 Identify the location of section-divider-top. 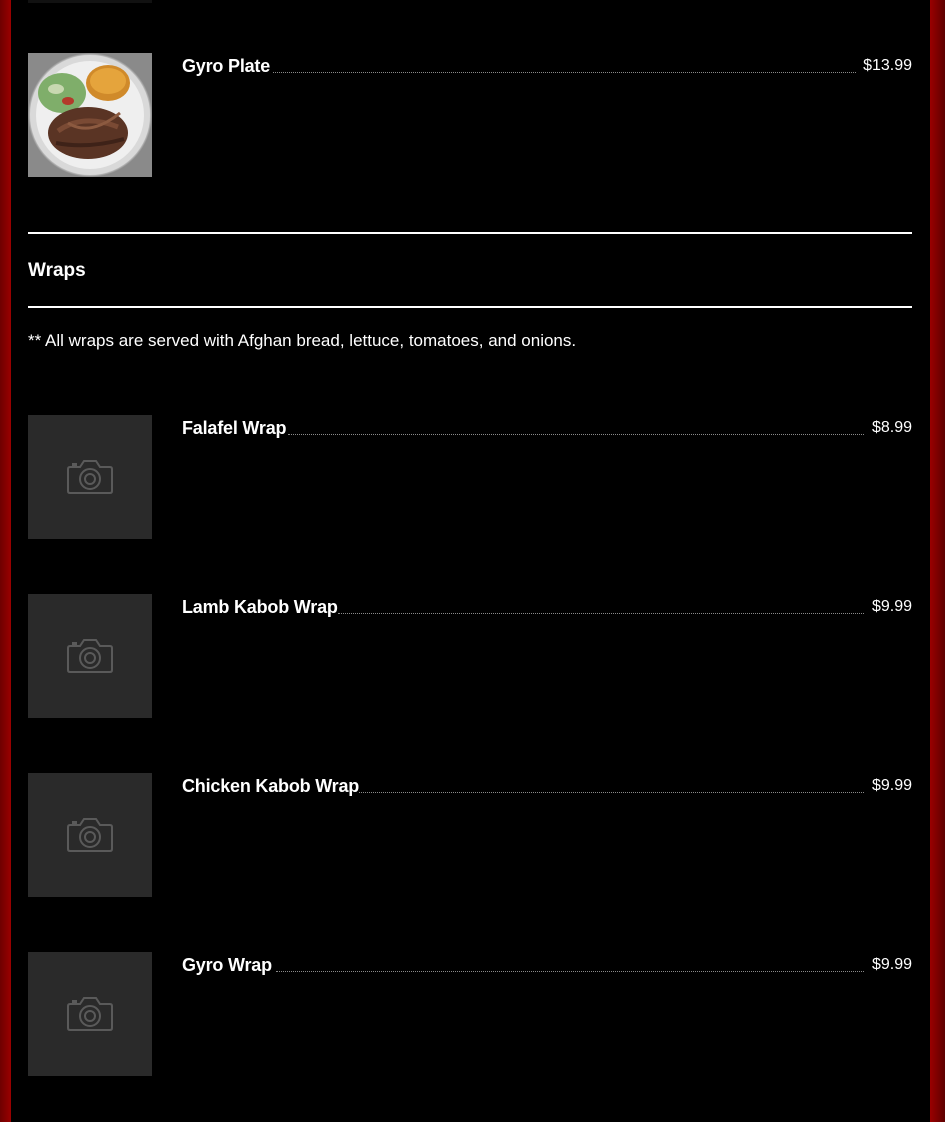
(470, 233).